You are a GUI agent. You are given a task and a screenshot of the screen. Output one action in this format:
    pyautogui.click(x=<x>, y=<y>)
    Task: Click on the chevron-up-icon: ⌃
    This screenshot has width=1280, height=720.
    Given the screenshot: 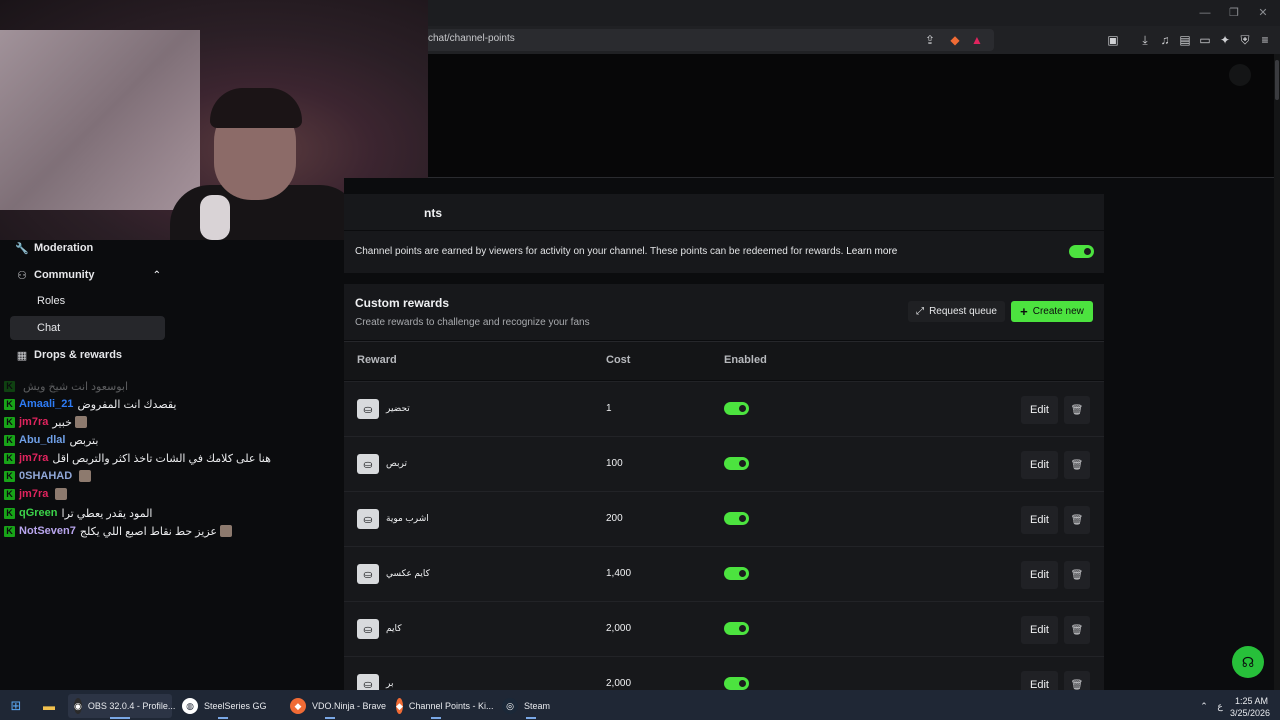 What is the action you would take?
    pyautogui.click(x=157, y=275)
    